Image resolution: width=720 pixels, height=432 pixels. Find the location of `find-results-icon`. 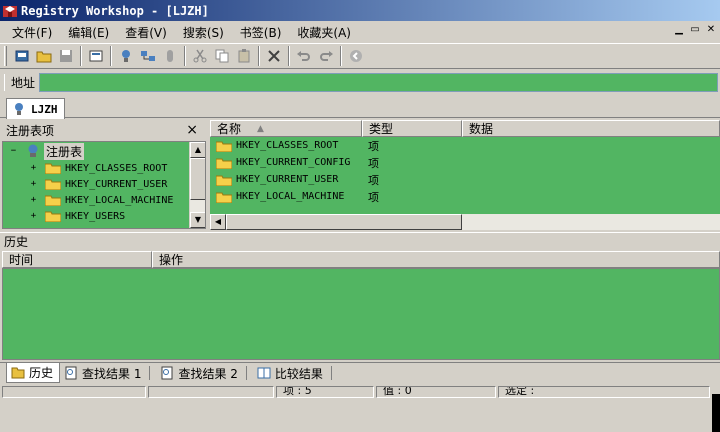

find-results-icon is located at coordinates (167, 373).